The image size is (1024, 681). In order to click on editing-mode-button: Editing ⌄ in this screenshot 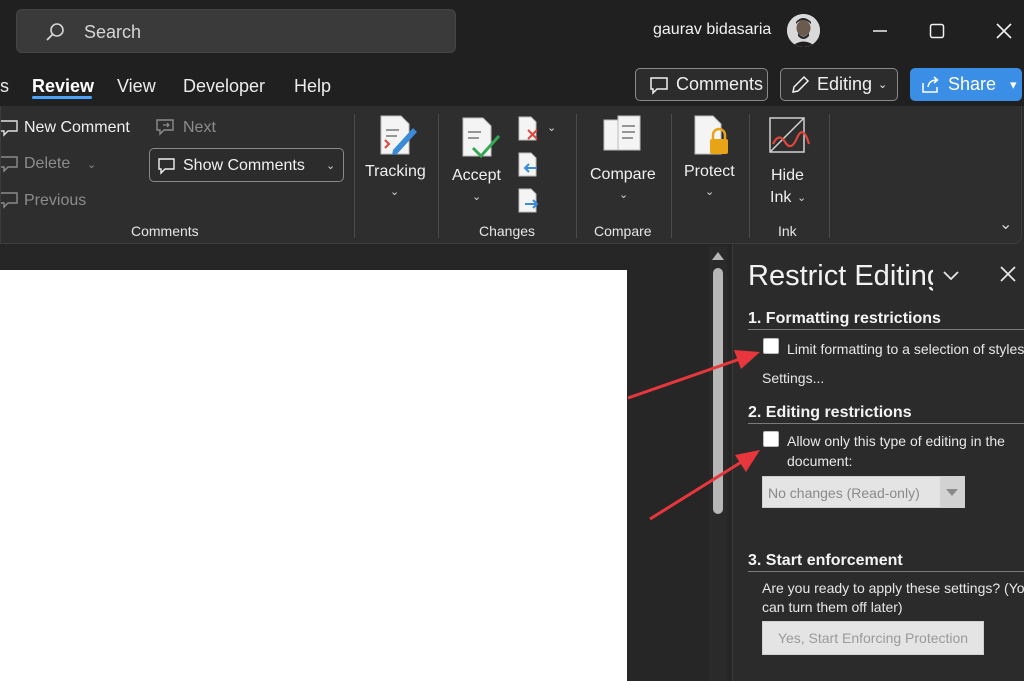, I will do `click(839, 84)`.